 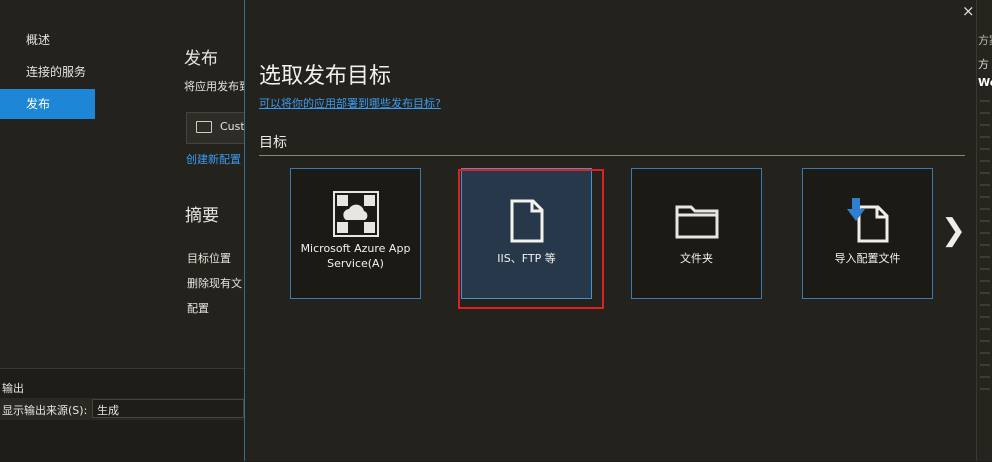 What do you see at coordinates (214, 283) in the screenshot?
I see `summary-delete-existing: 删除现有文` at bounding box center [214, 283].